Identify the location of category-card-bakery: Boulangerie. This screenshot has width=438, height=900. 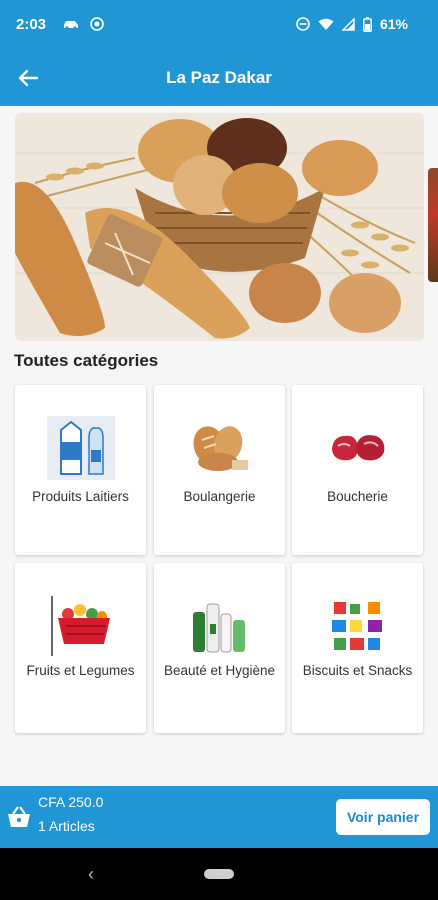
(219, 470).